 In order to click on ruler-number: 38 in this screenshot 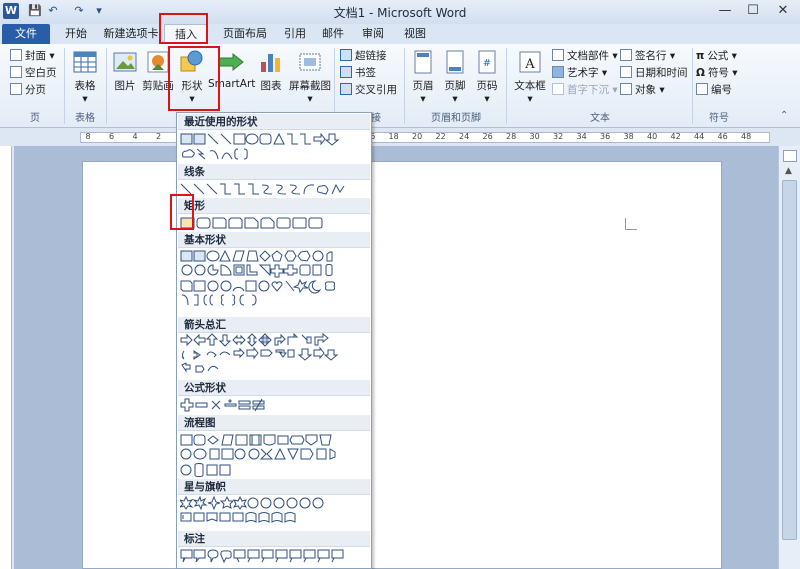, I will do `click(628, 136)`.